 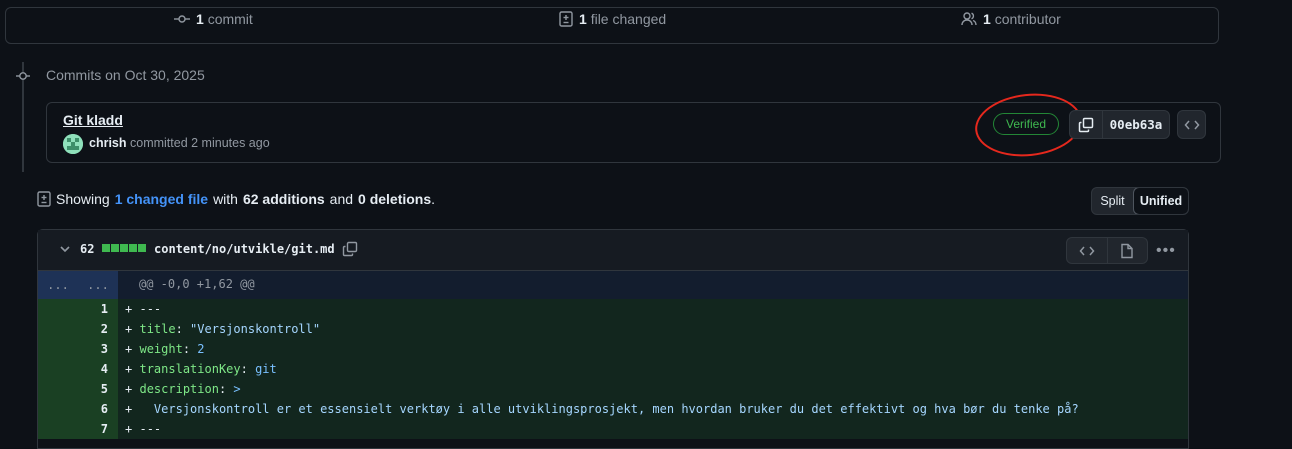 What do you see at coordinates (197, 284) in the screenshot?
I see `hunk-header: @@ -0,0 +1,62 @@` at bounding box center [197, 284].